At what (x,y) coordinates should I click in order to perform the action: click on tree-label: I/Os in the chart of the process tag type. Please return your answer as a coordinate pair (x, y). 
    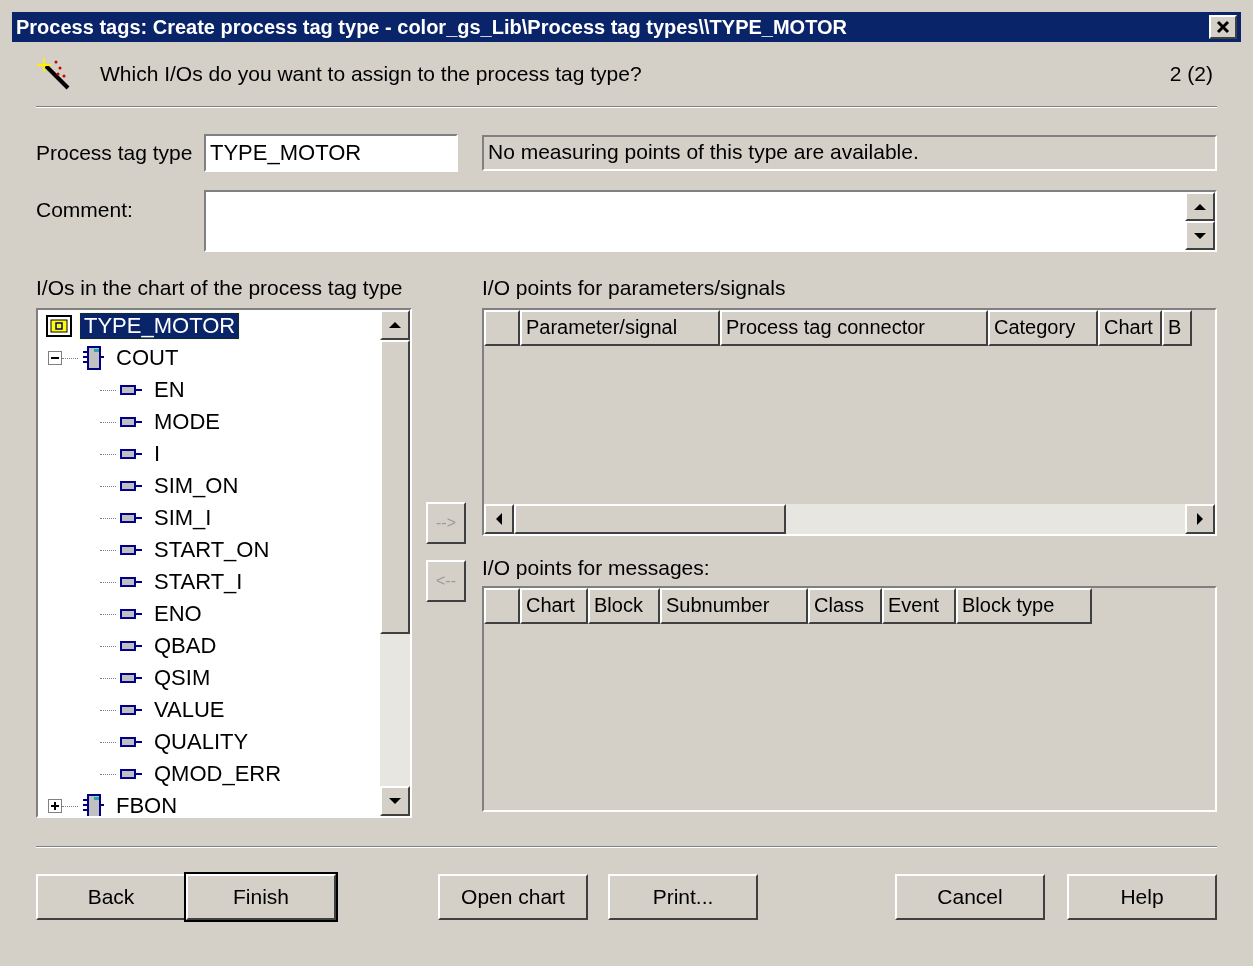
    Looking at the image, I should click on (220, 288).